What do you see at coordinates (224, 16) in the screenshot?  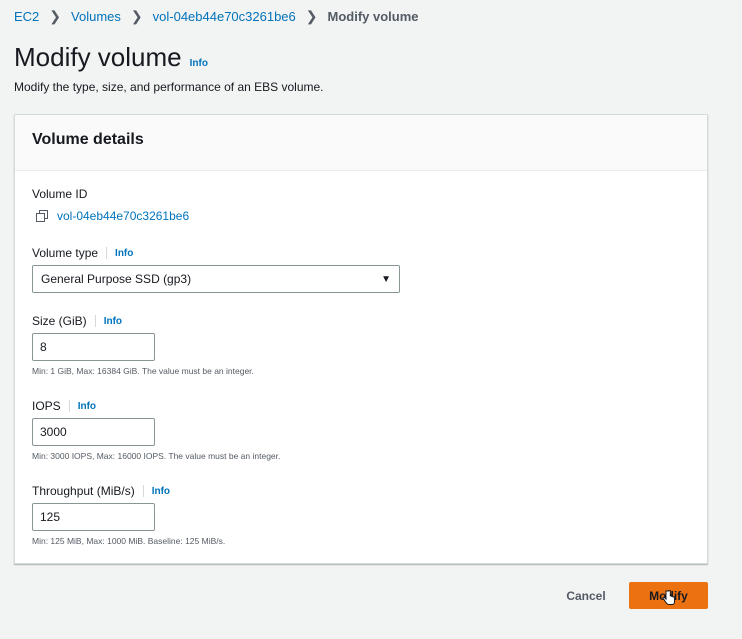 I see `breadcrumb-volume-id: vol-04eb44e70c3261be6` at bounding box center [224, 16].